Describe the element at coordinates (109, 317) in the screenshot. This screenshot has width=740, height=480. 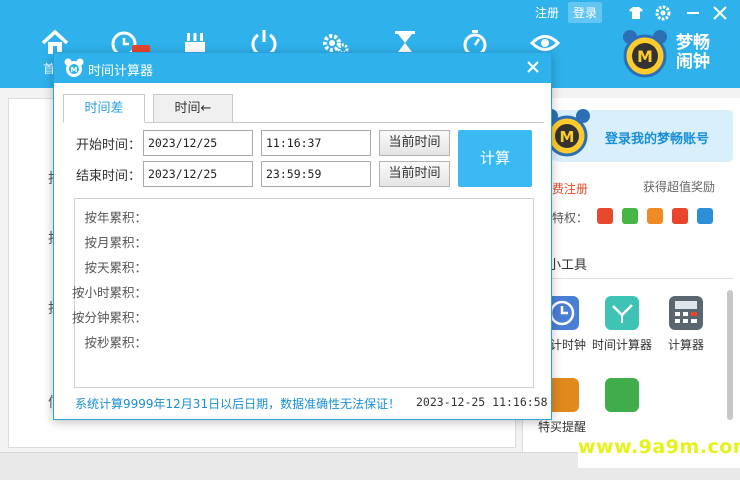
I see `result-minute-label: 按分钟累积：` at that location.